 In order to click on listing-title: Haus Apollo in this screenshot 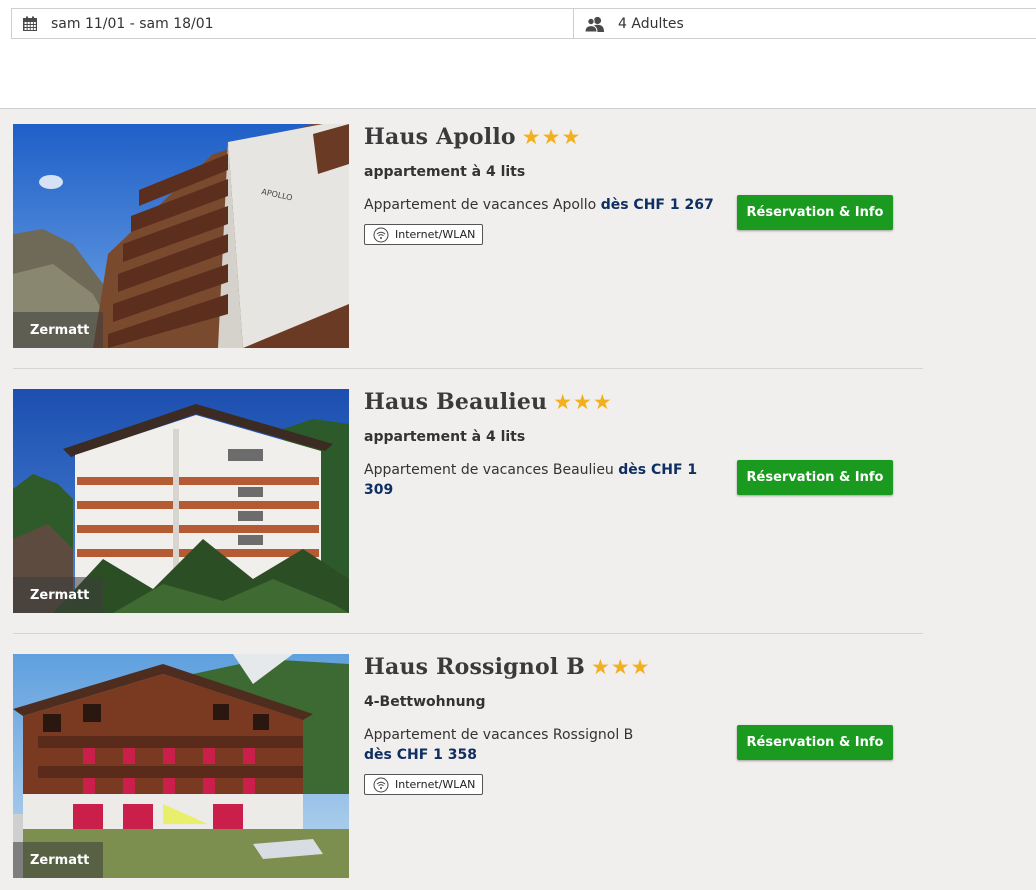, I will do `click(440, 137)`.